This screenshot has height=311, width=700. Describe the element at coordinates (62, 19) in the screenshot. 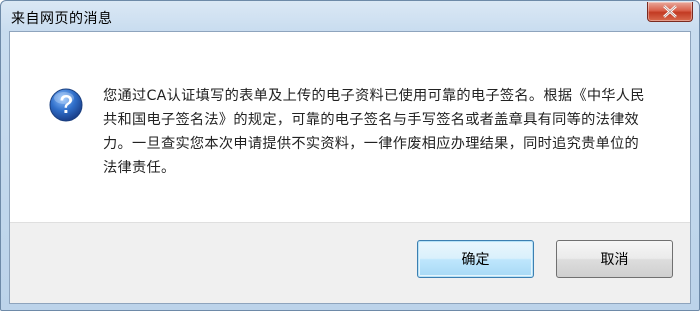

I see `window-title: 来自网页的消息` at that location.